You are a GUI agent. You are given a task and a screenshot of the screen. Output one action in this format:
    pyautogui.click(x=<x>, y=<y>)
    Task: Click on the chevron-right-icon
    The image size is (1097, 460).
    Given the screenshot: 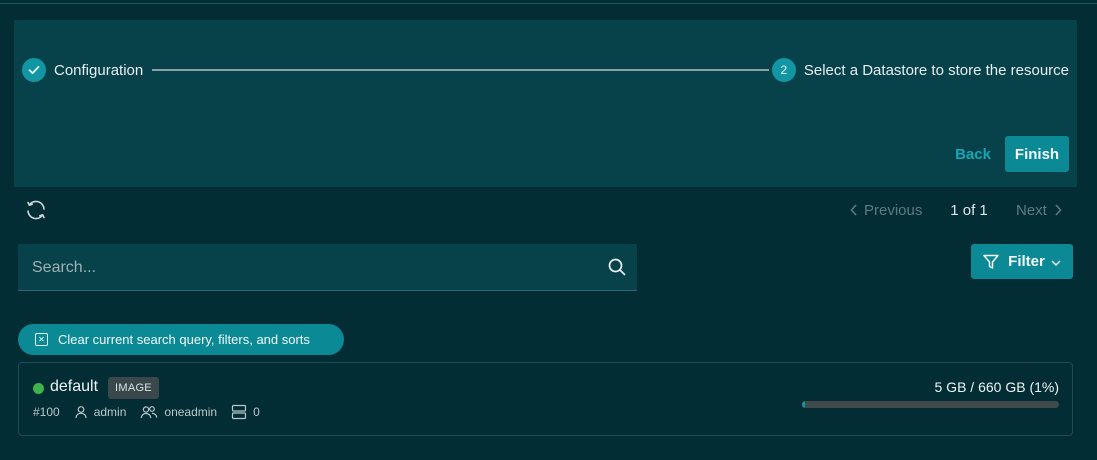 What is the action you would take?
    pyautogui.click(x=1058, y=210)
    